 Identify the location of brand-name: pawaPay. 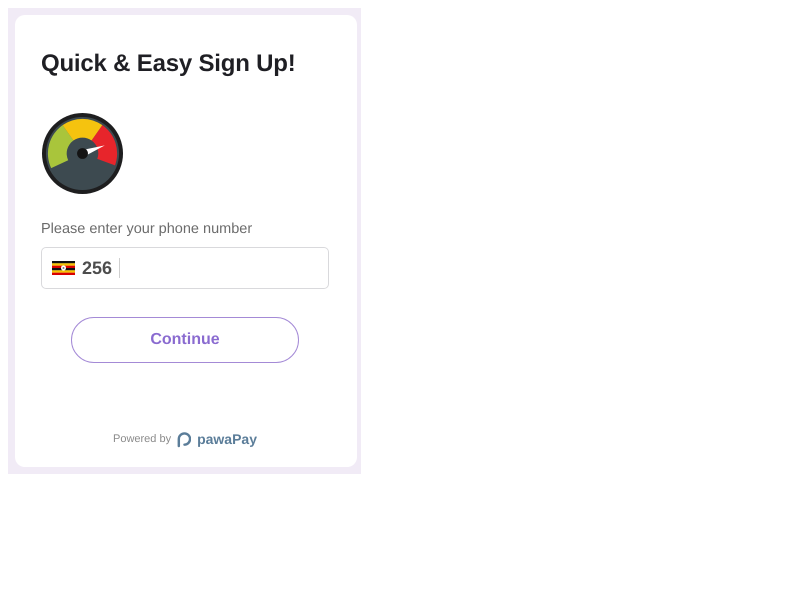
(227, 439).